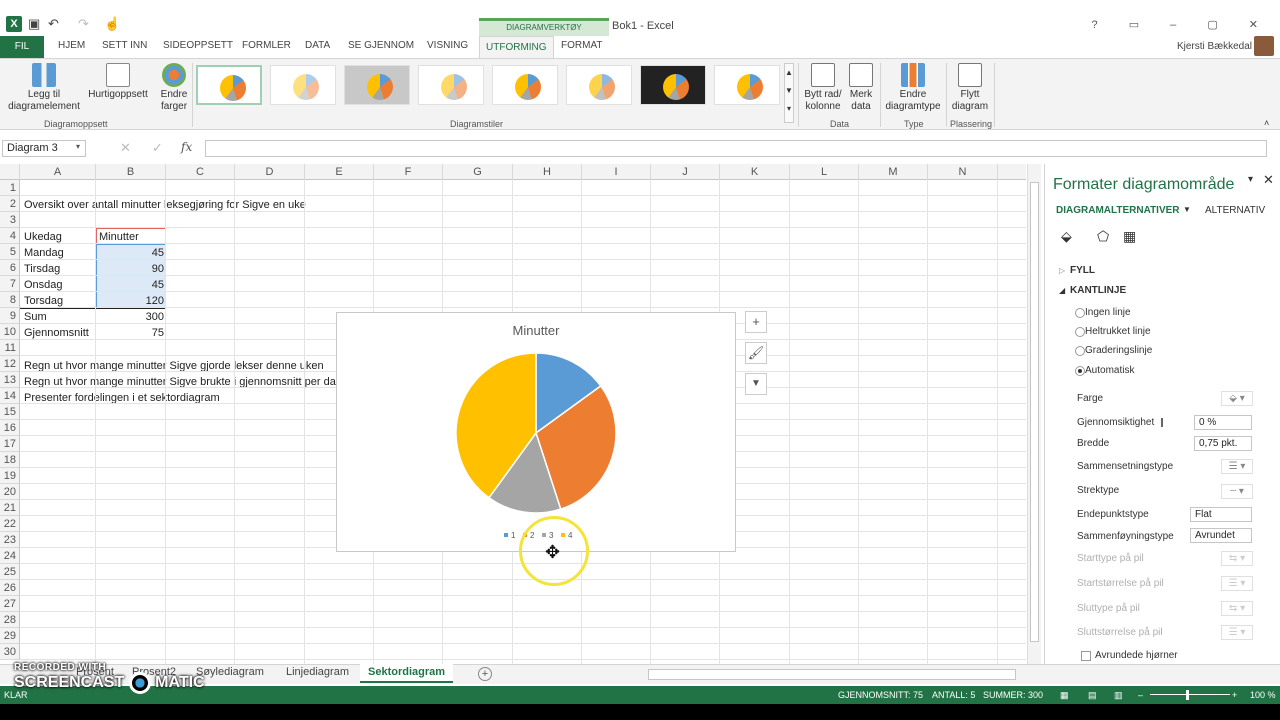 This screenshot has width=1280, height=720. What do you see at coordinates (10, 204) in the screenshot?
I see `row-header-2: 2` at bounding box center [10, 204].